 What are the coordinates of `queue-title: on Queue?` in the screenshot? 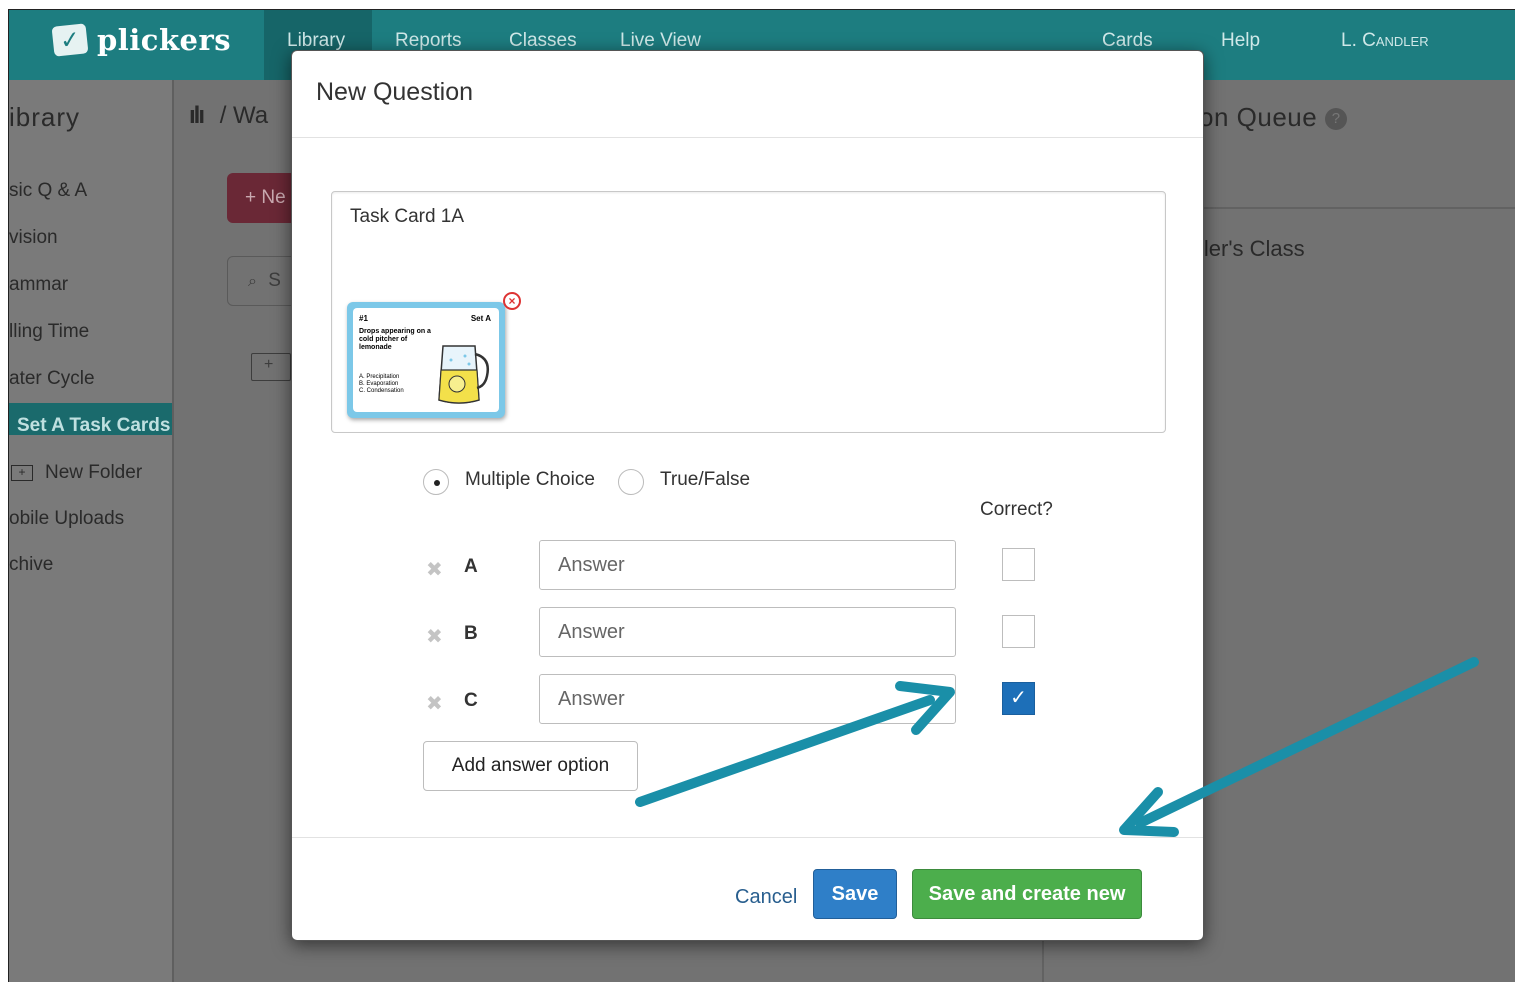 It's located at (1273, 117).